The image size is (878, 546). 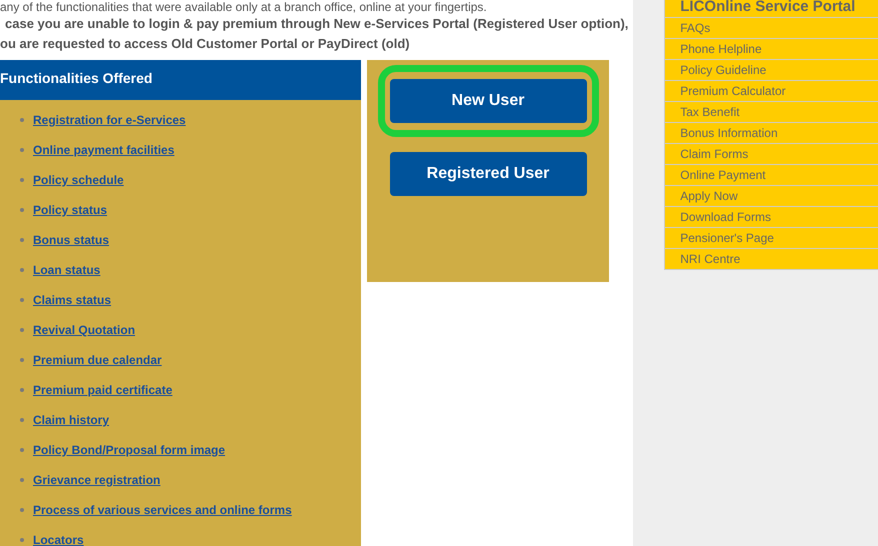 What do you see at coordinates (70, 210) in the screenshot?
I see `functionality-link: Policy status` at bounding box center [70, 210].